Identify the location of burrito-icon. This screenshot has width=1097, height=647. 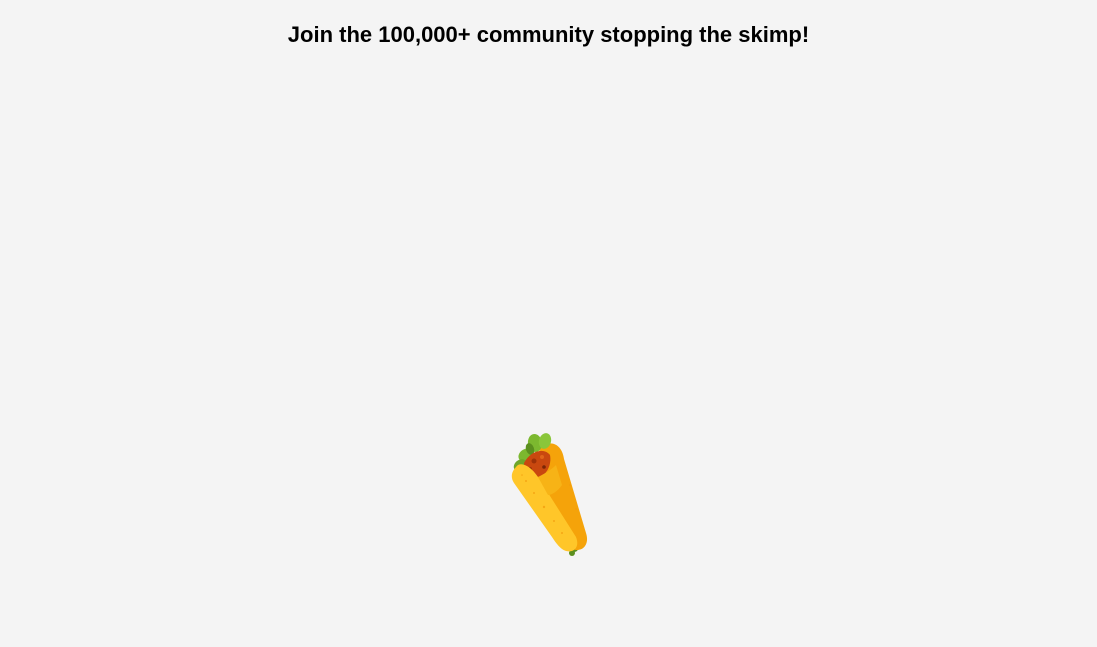
(549, 494).